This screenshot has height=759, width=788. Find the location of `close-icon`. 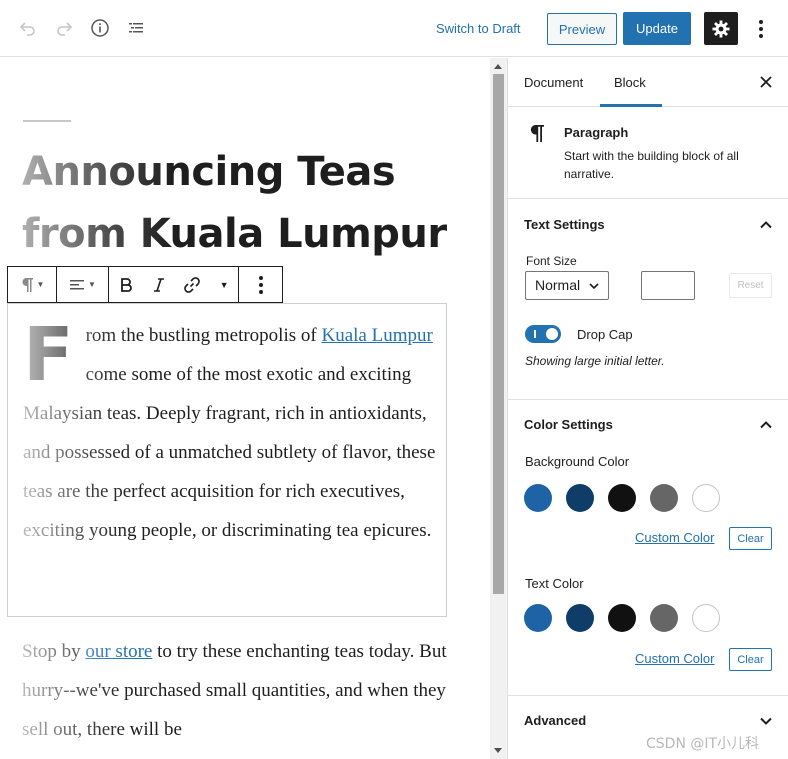

close-icon is located at coordinates (766, 82).